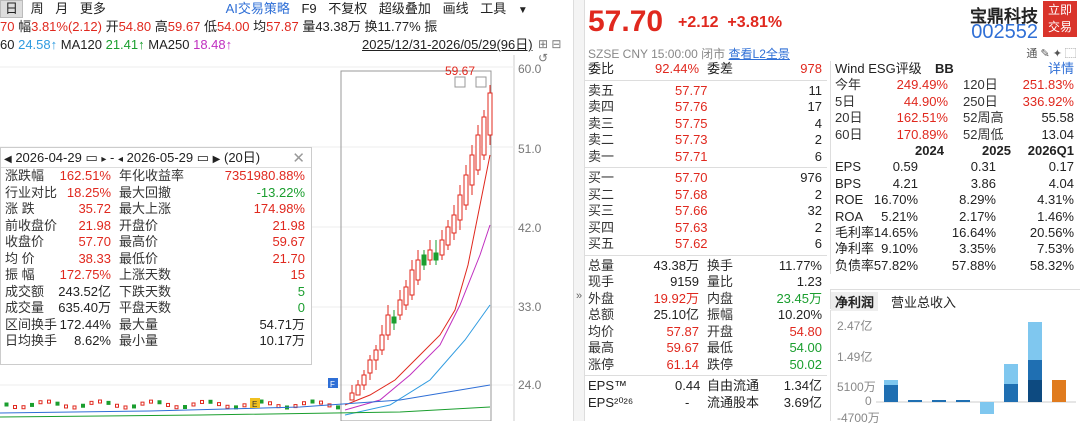  What do you see at coordinates (983, 134) in the screenshot?
I see `return-cell: 52周低` at bounding box center [983, 134].